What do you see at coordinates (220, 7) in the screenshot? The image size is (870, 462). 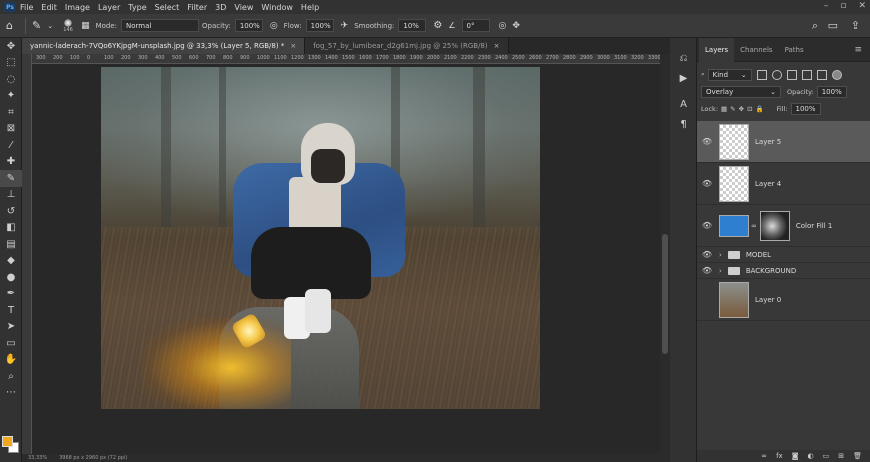 I see `menu-3d: 3D` at bounding box center [220, 7].